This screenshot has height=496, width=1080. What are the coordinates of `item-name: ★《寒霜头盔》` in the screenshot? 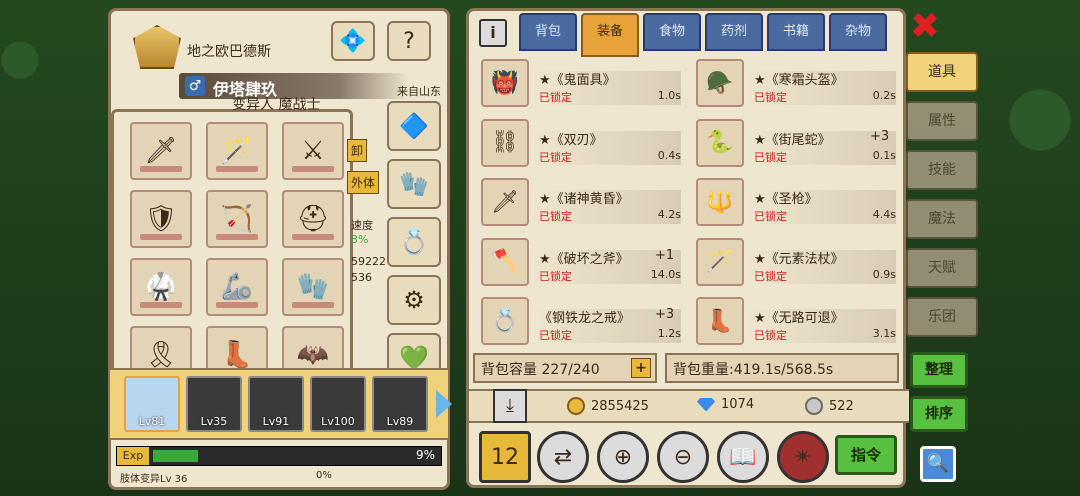 It's located at (799, 80).